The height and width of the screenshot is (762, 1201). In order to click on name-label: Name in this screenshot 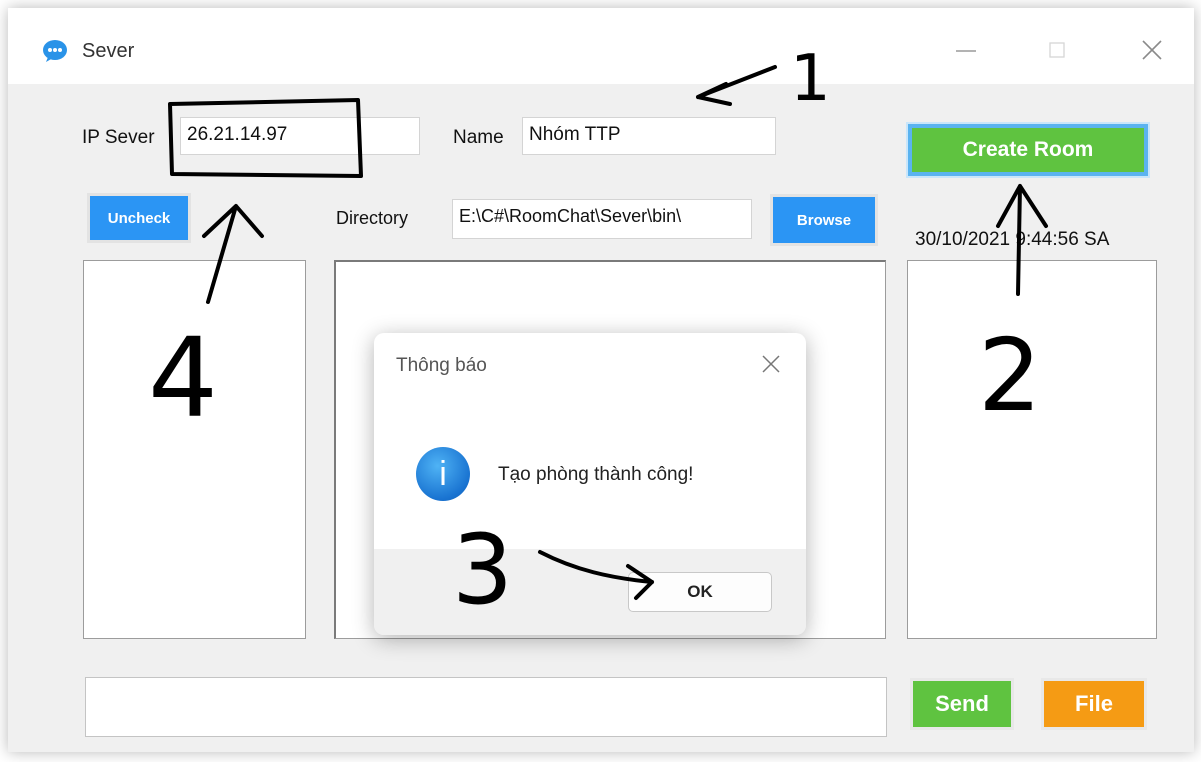, I will do `click(478, 137)`.